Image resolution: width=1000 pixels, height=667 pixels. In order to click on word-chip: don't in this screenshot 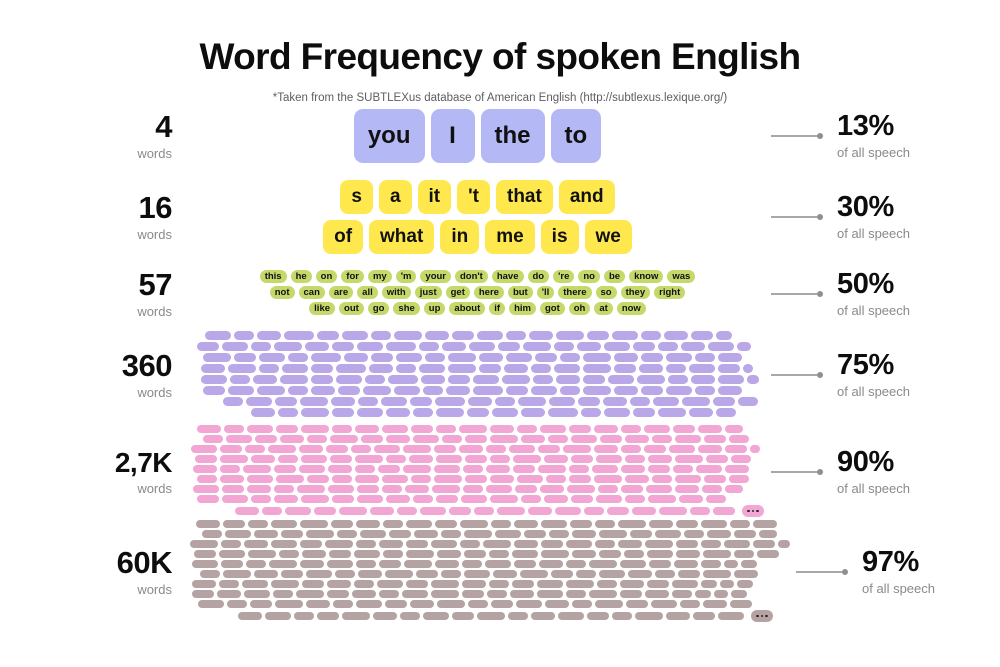, I will do `click(471, 276)`.